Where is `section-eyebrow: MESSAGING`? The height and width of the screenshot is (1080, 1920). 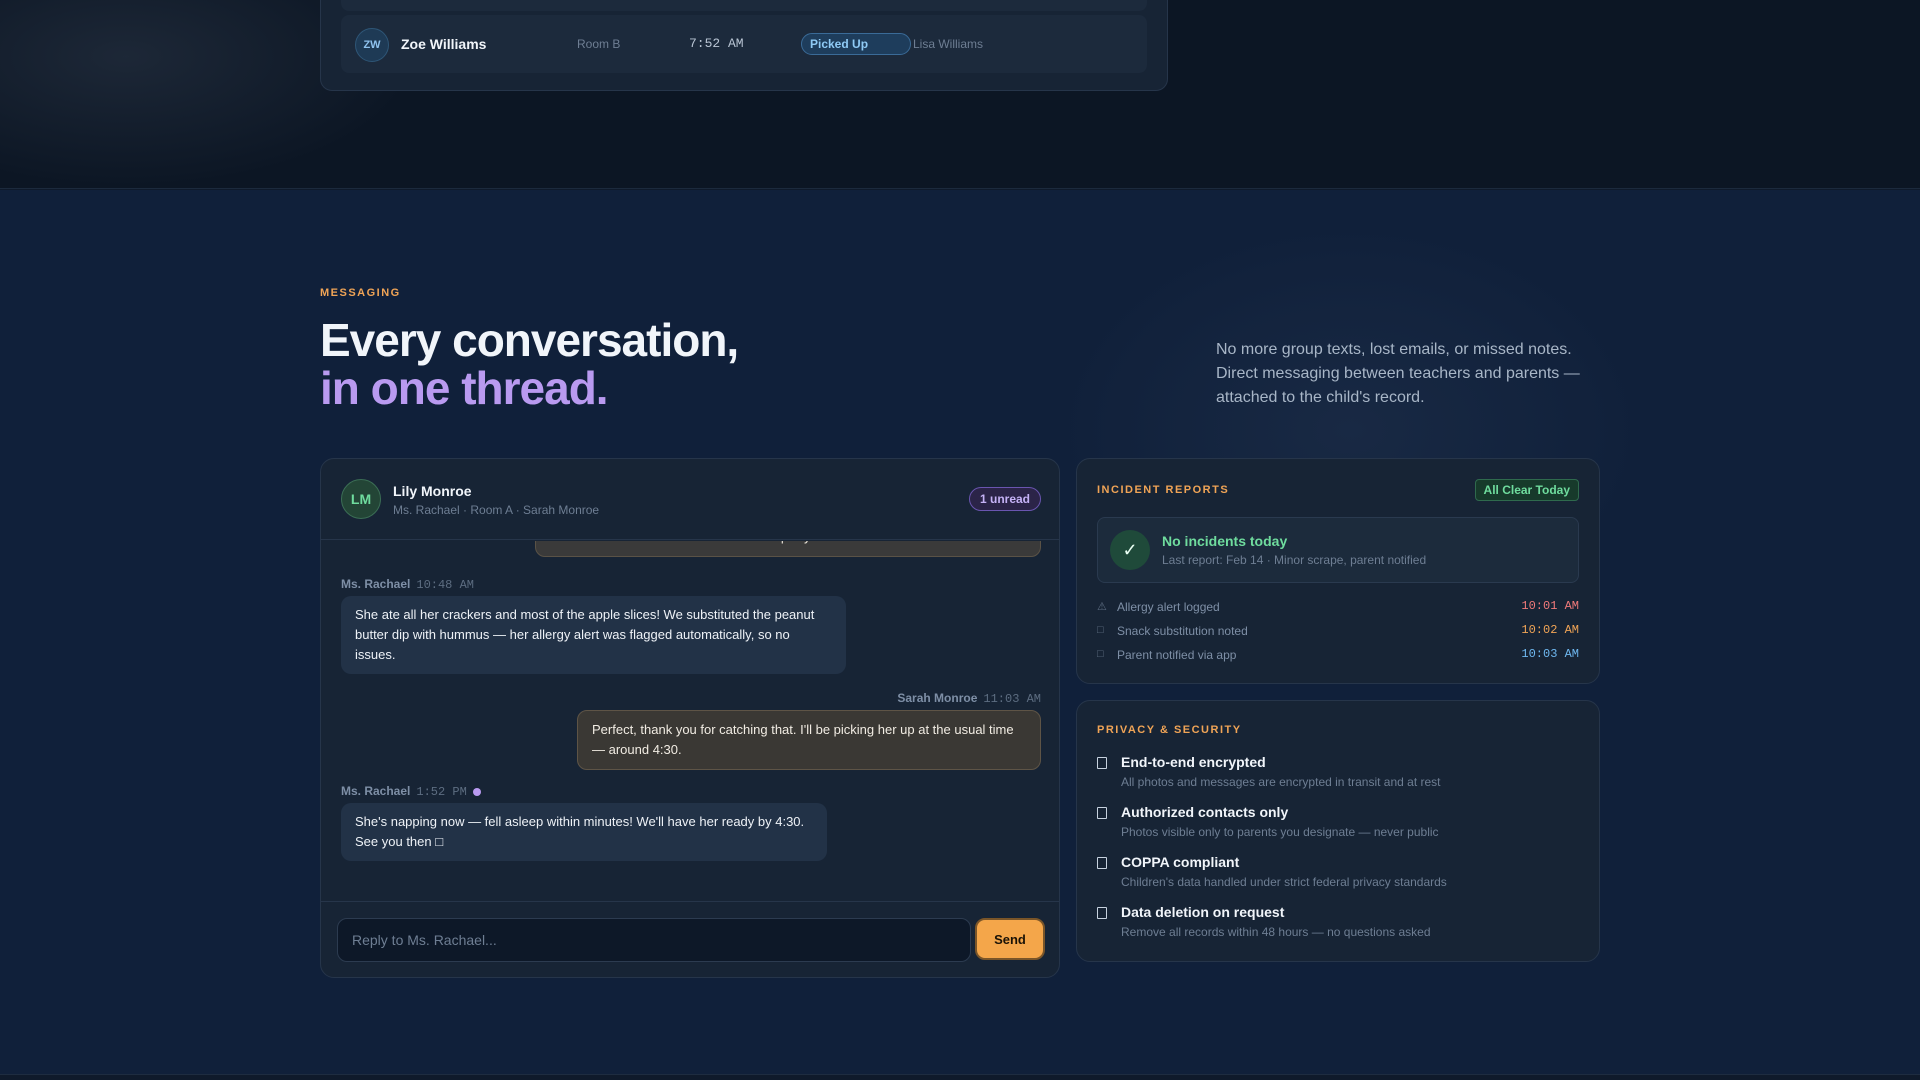
section-eyebrow: MESSAGING is located at coordinates (360, 293).